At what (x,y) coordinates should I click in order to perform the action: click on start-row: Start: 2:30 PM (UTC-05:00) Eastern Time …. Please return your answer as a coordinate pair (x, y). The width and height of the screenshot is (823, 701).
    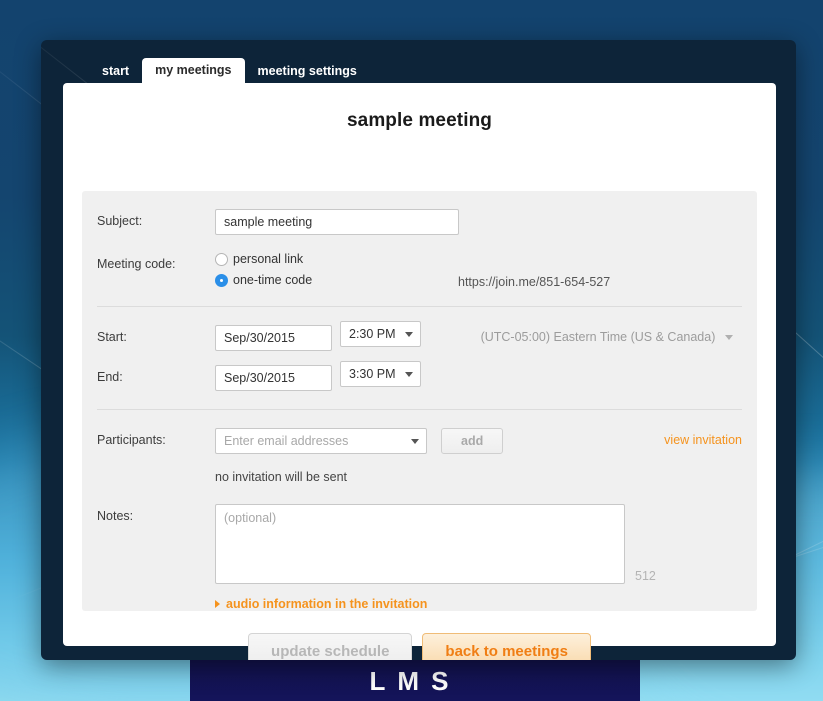
    Looking at the image, I should click on (419, 329).